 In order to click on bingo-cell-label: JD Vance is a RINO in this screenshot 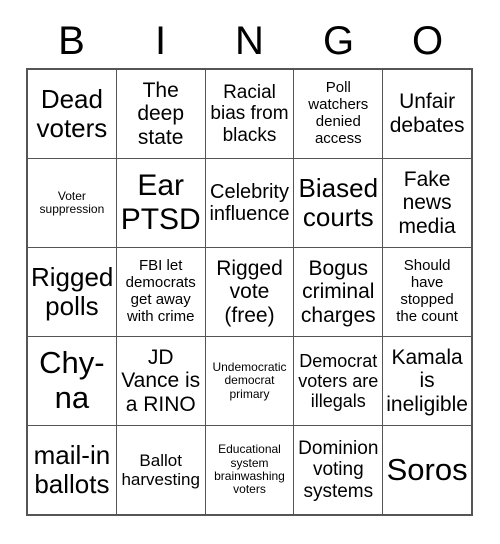, I will do `click(161, 380)`.